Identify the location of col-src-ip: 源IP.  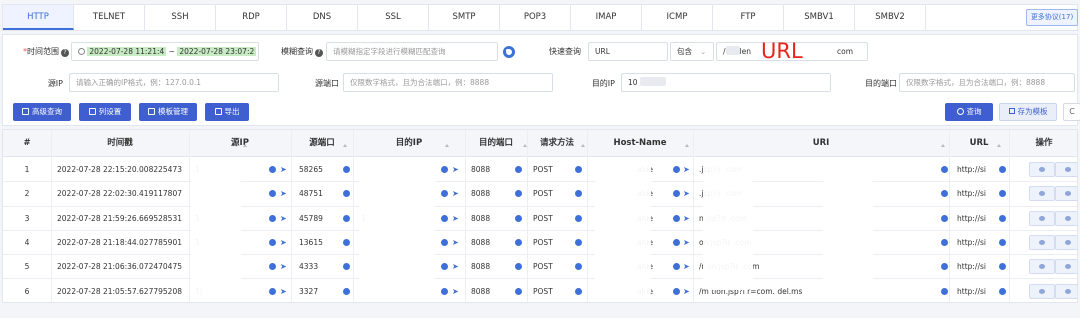
(240, 143).